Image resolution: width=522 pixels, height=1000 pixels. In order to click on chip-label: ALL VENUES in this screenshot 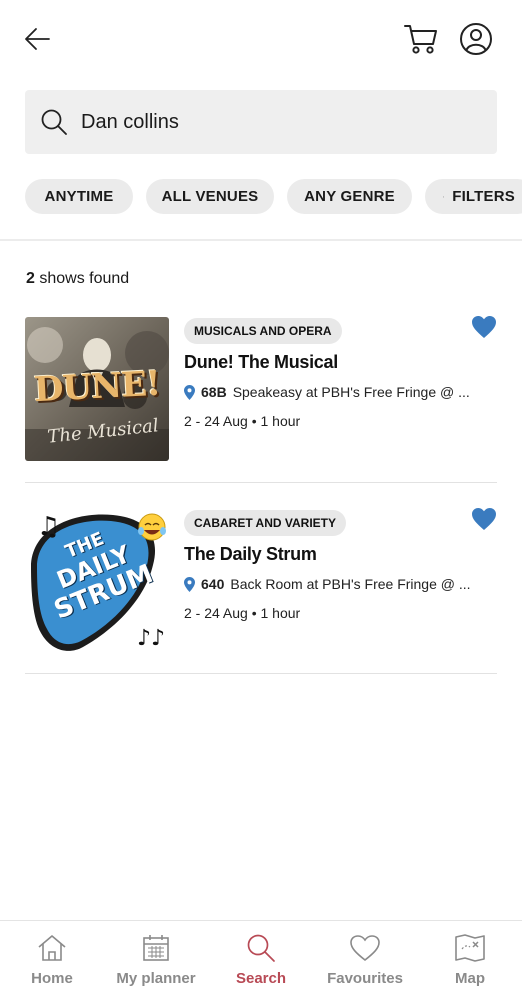, I will do `click(210, 196)`.